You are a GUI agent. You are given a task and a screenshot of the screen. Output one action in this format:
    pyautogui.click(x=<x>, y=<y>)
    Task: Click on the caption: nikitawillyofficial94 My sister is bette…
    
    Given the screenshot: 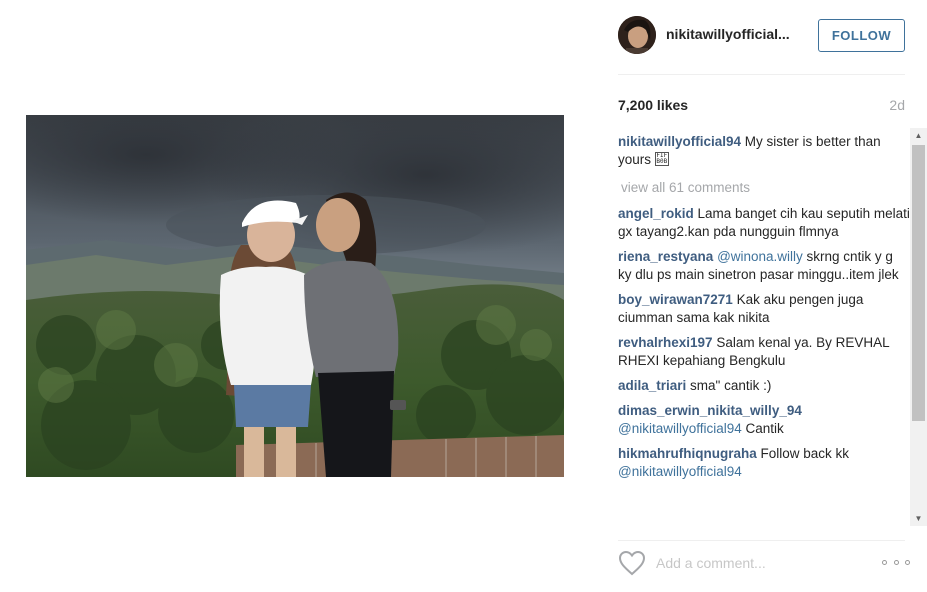 What is the action you would take?
    pyautogui.click(x=764, y=151)
    